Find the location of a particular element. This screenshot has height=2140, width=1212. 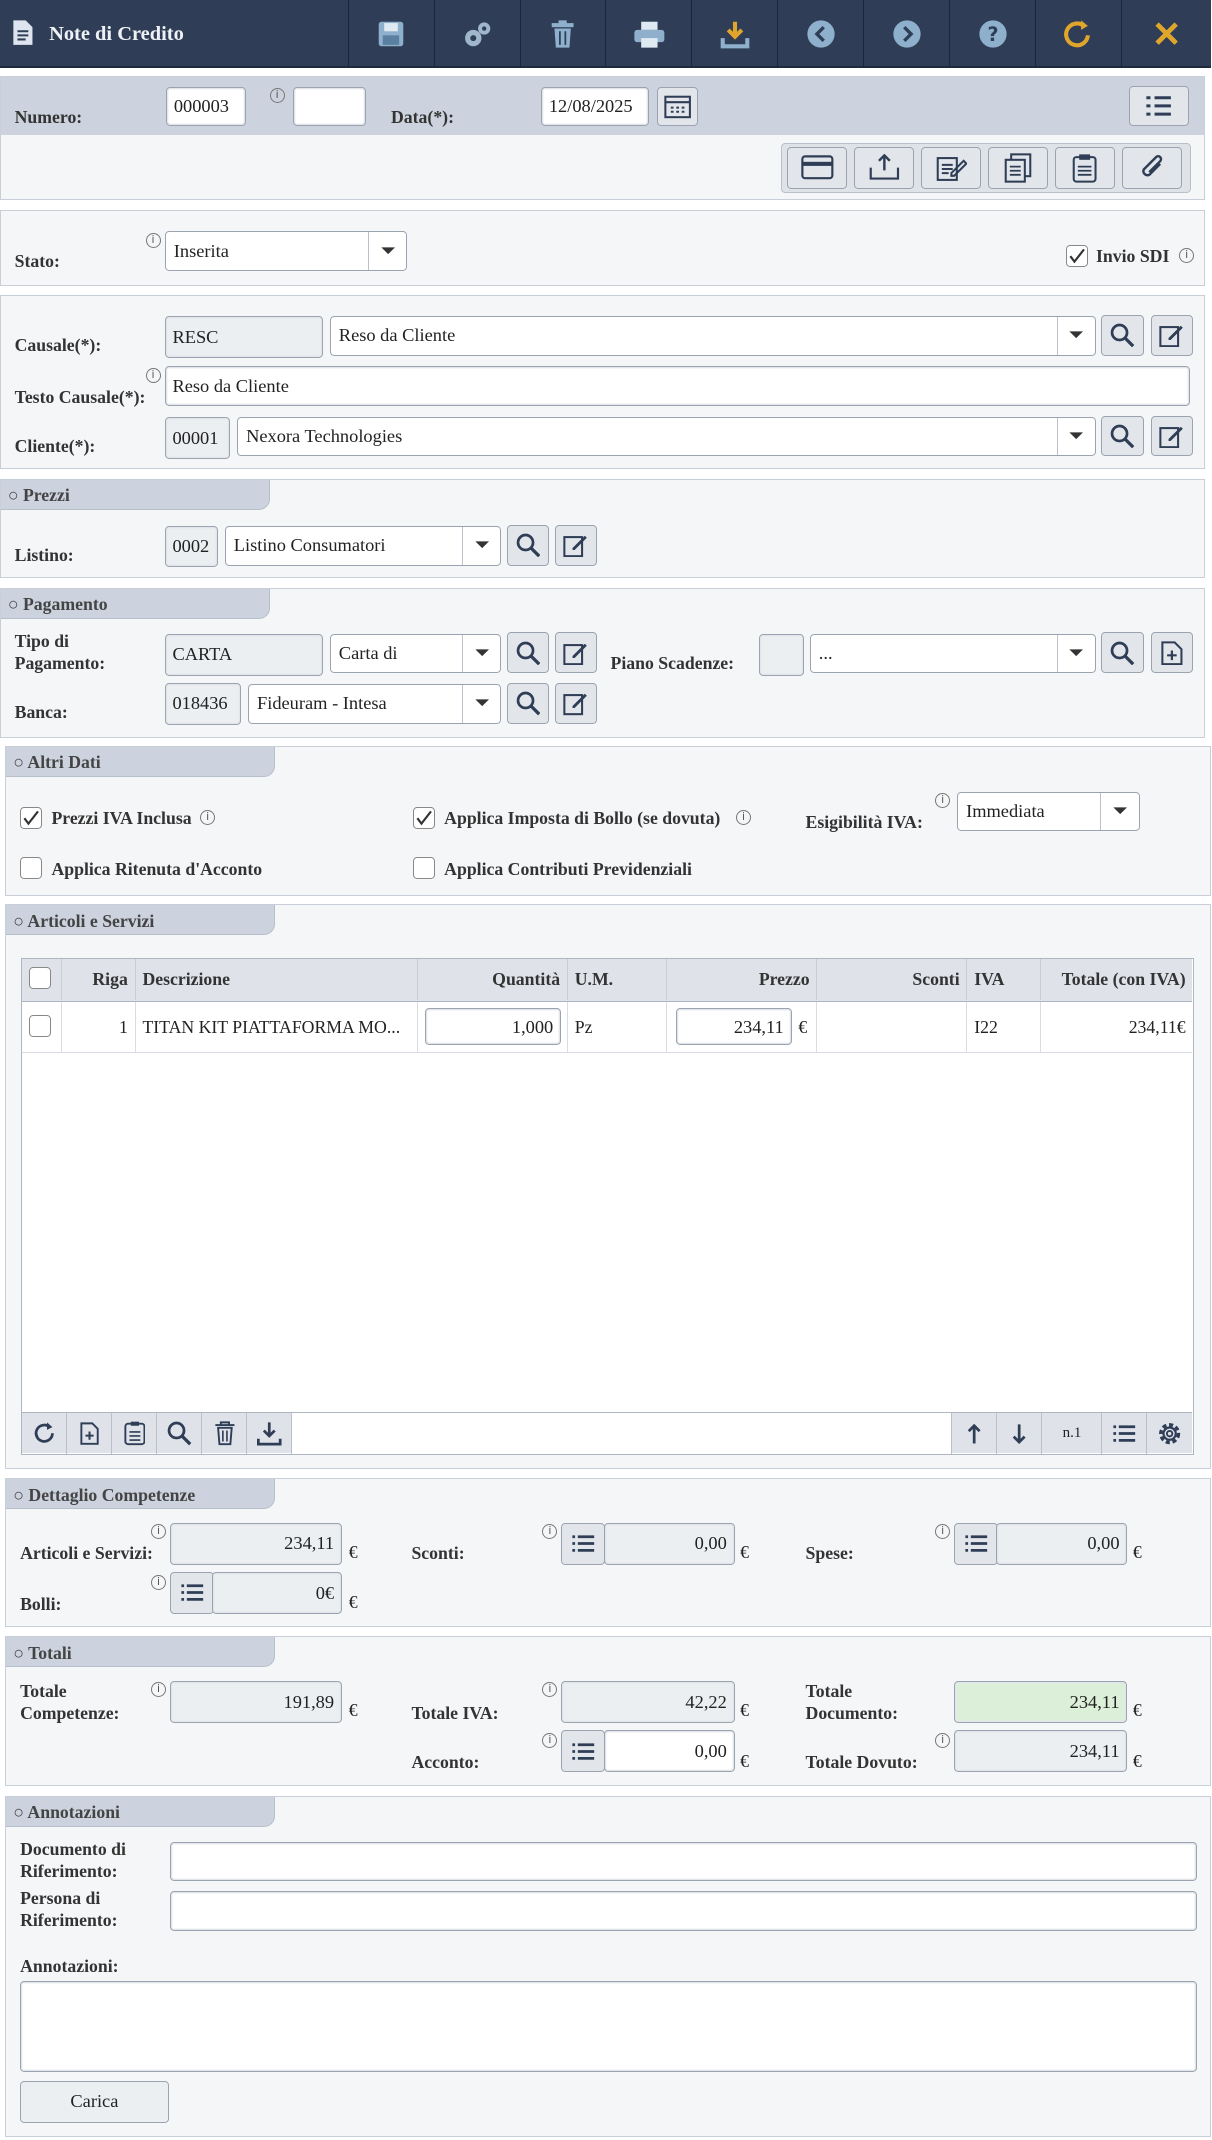

persona-riferimento-input is located at coordinates (683, 1910).